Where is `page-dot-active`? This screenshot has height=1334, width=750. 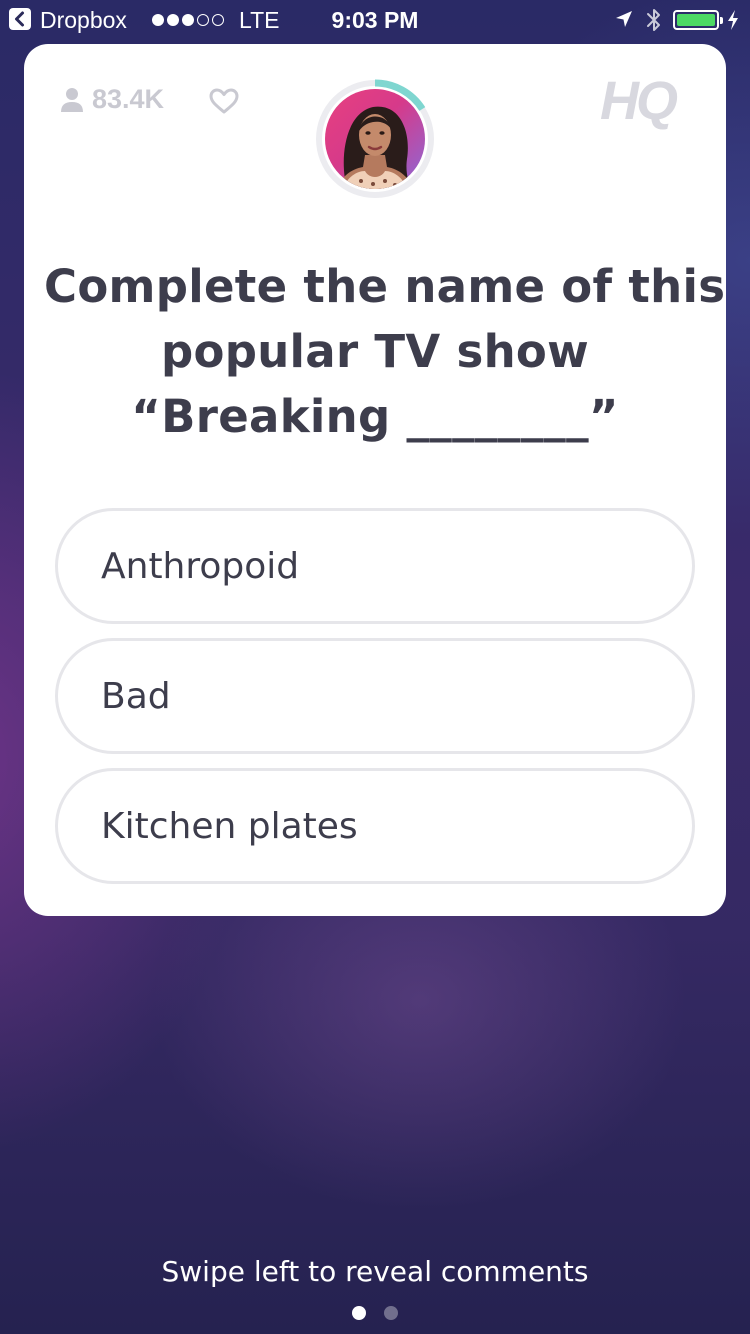 page-dot-active is located at coordinates (359, 1313).